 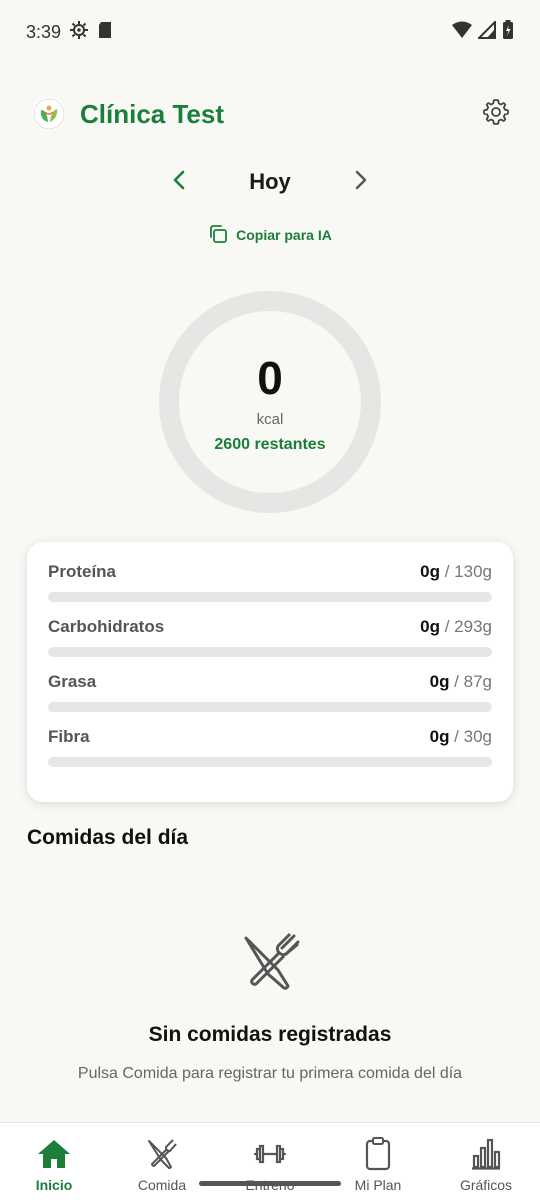 What do you see at coordinates (270, 589) in the screenshot?
I see `macro-row-protein: Proteína 0g / 130g` at bounding box center [270, 589].